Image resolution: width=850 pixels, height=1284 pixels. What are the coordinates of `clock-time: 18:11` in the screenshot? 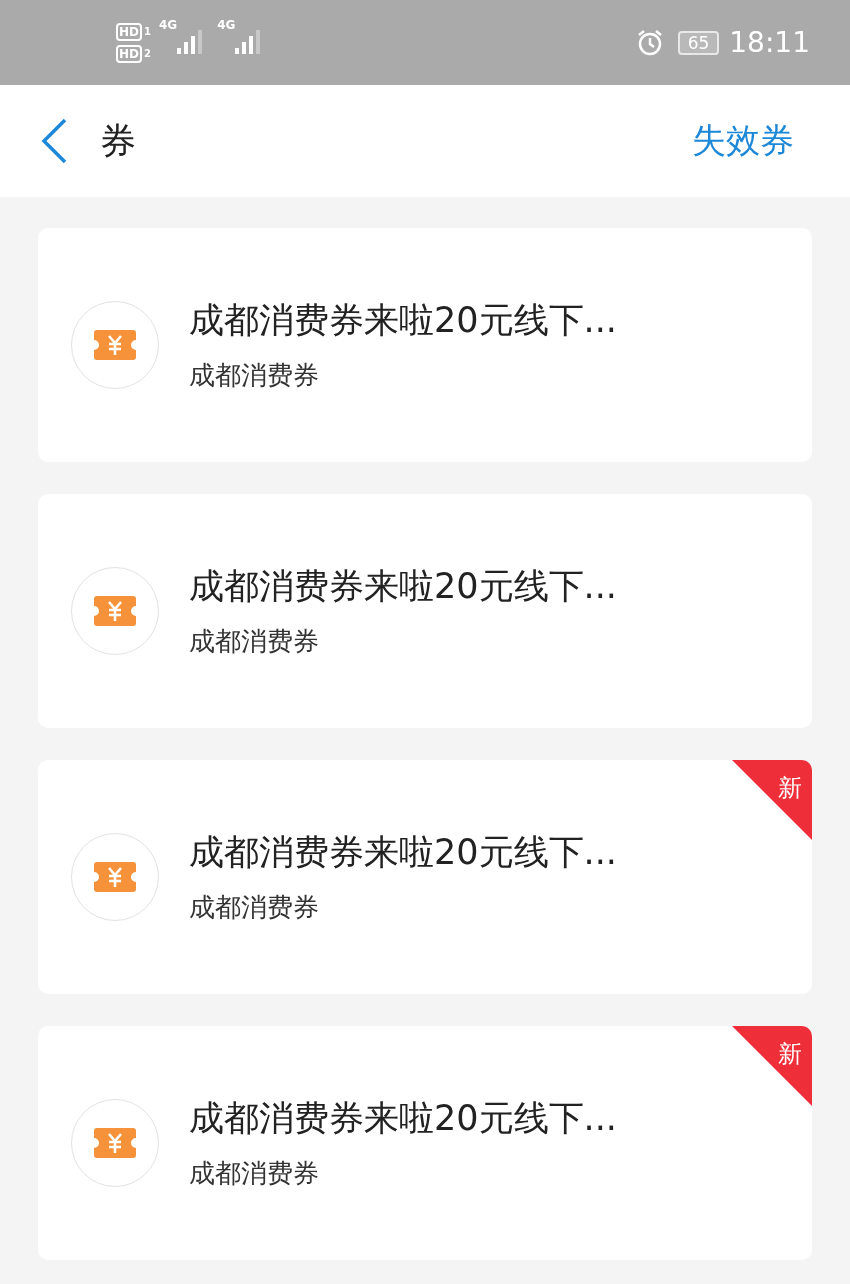 It's located at (769, 42).